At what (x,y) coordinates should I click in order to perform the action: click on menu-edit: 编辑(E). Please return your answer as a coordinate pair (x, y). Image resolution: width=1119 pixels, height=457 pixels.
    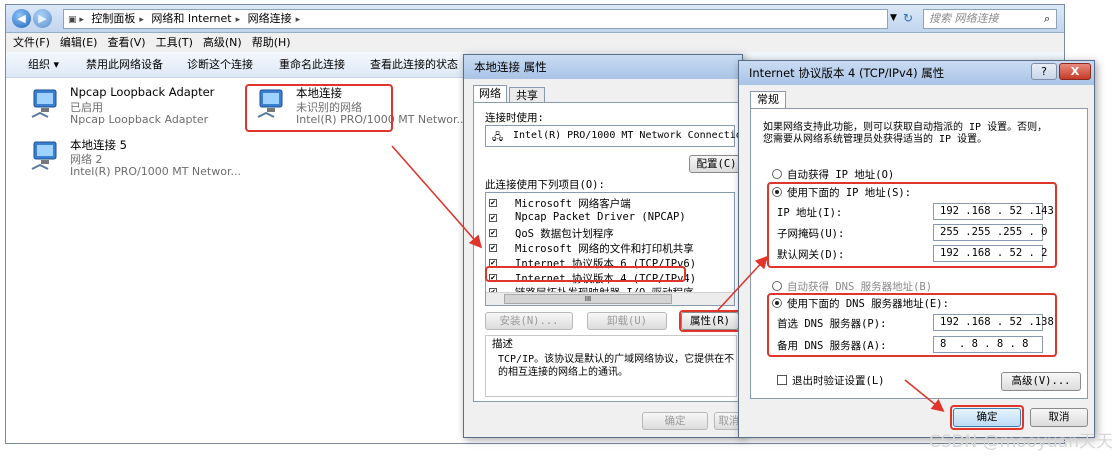
    Looking at the image, I should click on (79, 42).